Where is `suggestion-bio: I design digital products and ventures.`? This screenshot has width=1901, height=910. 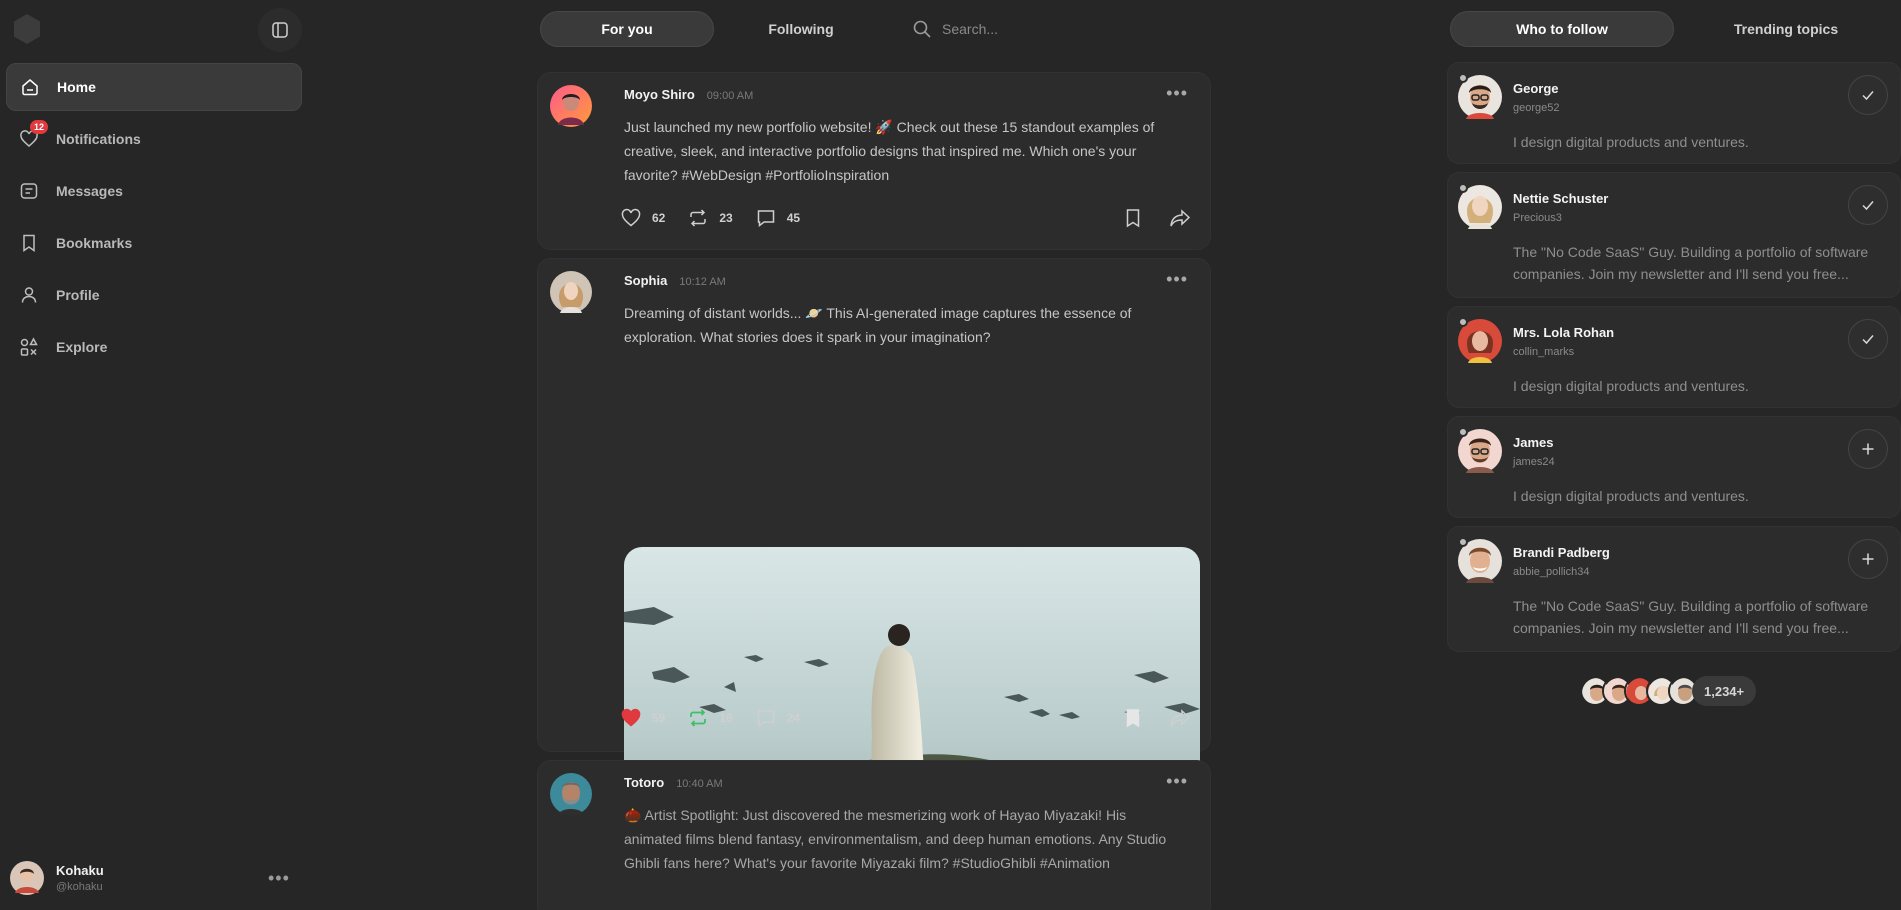
suggestion-bio: I design digital products and ventures. is located at coordinates (1631, 142).